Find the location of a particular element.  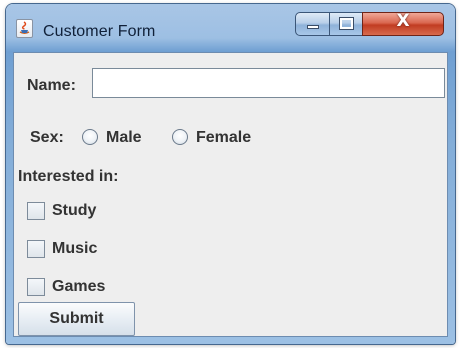

study-checkbox-label: Study is located at coordinates (74, 211).